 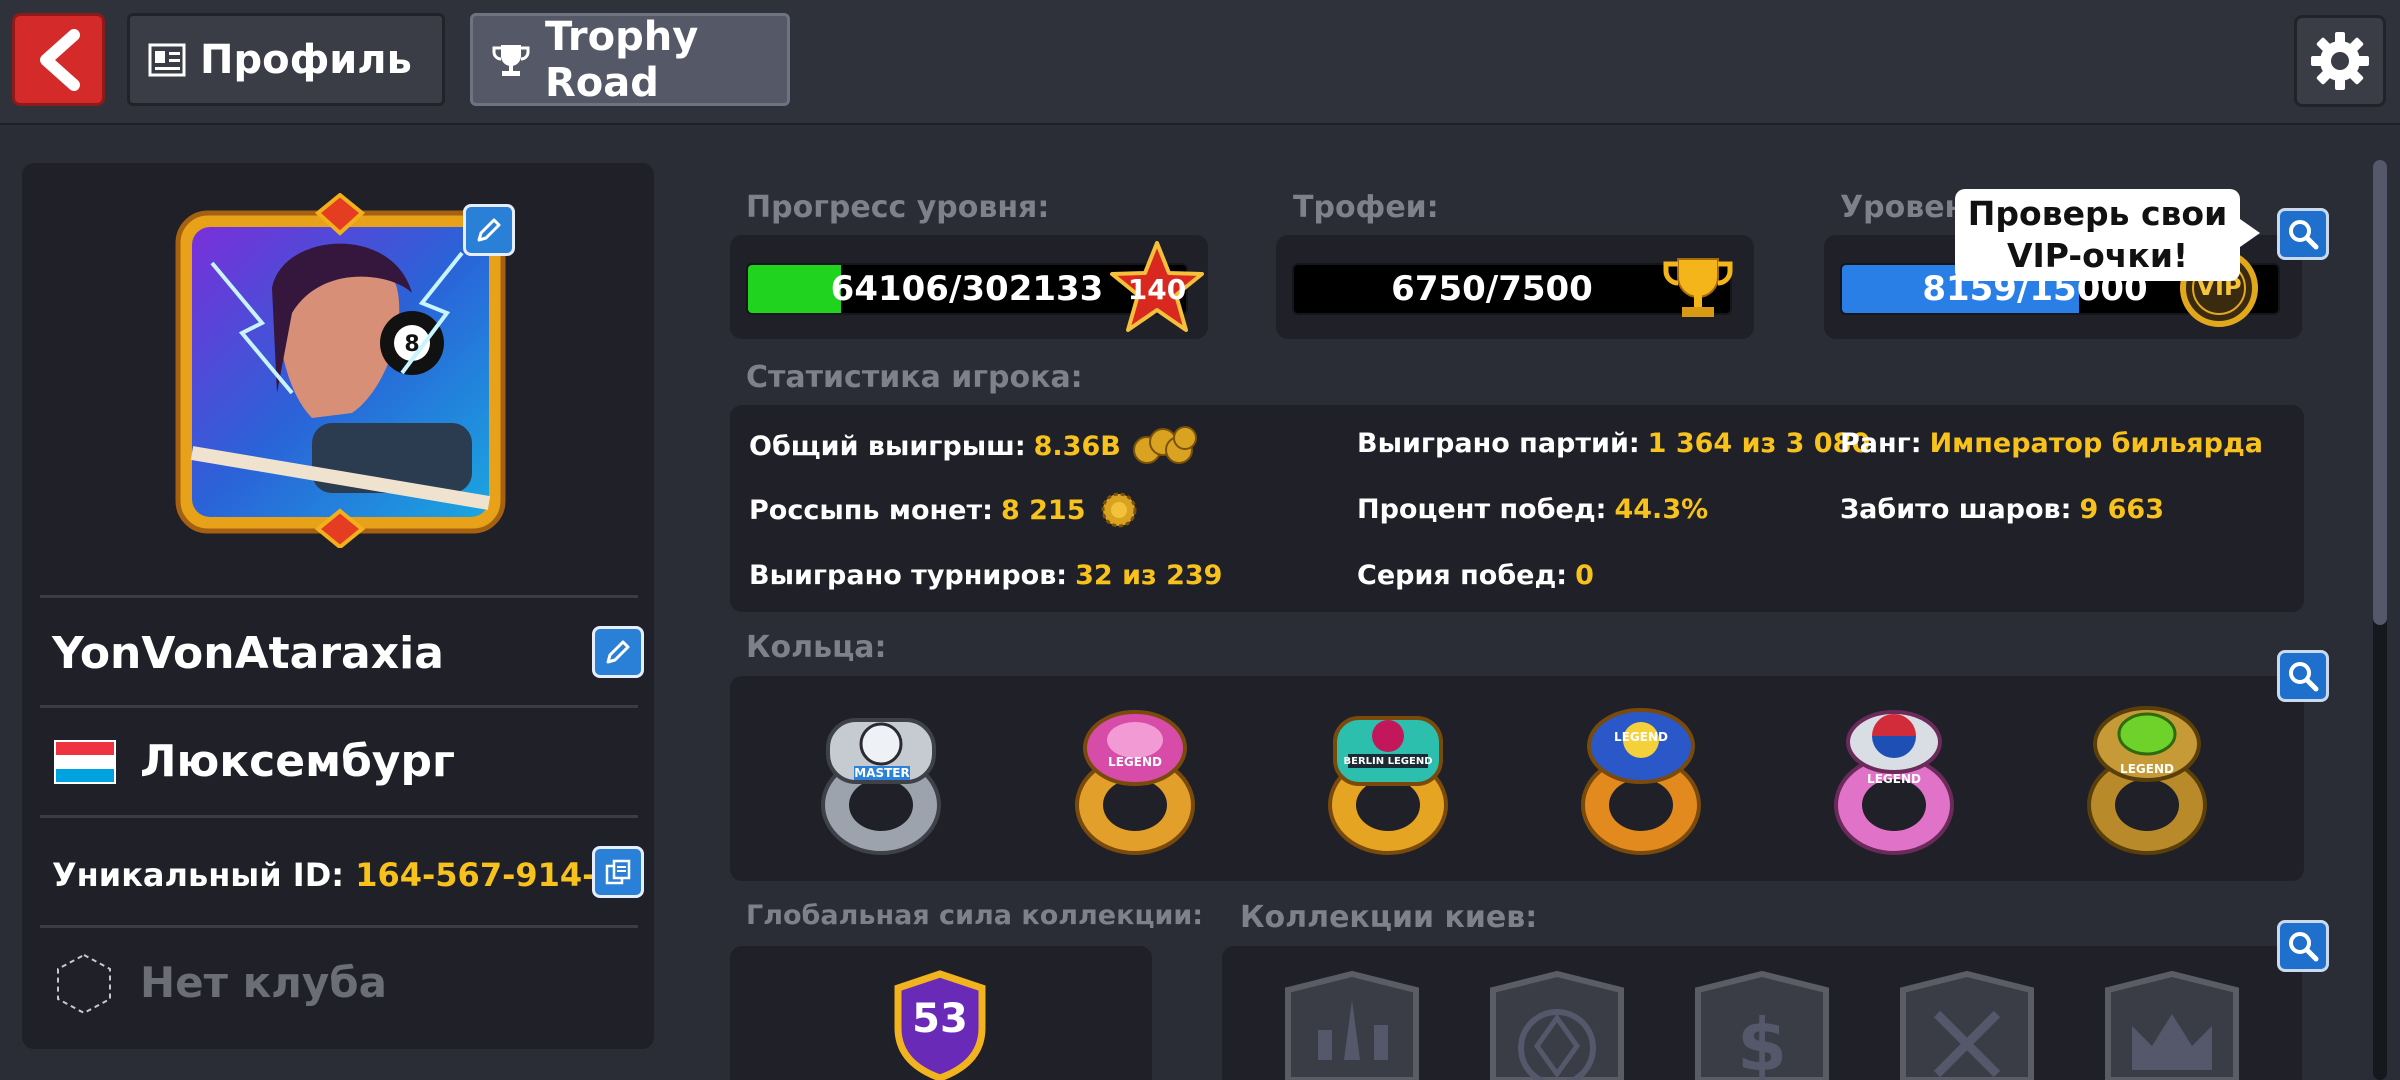 I want to click on win-streak-label: Серия побед:, so click(x=1462, y=575).